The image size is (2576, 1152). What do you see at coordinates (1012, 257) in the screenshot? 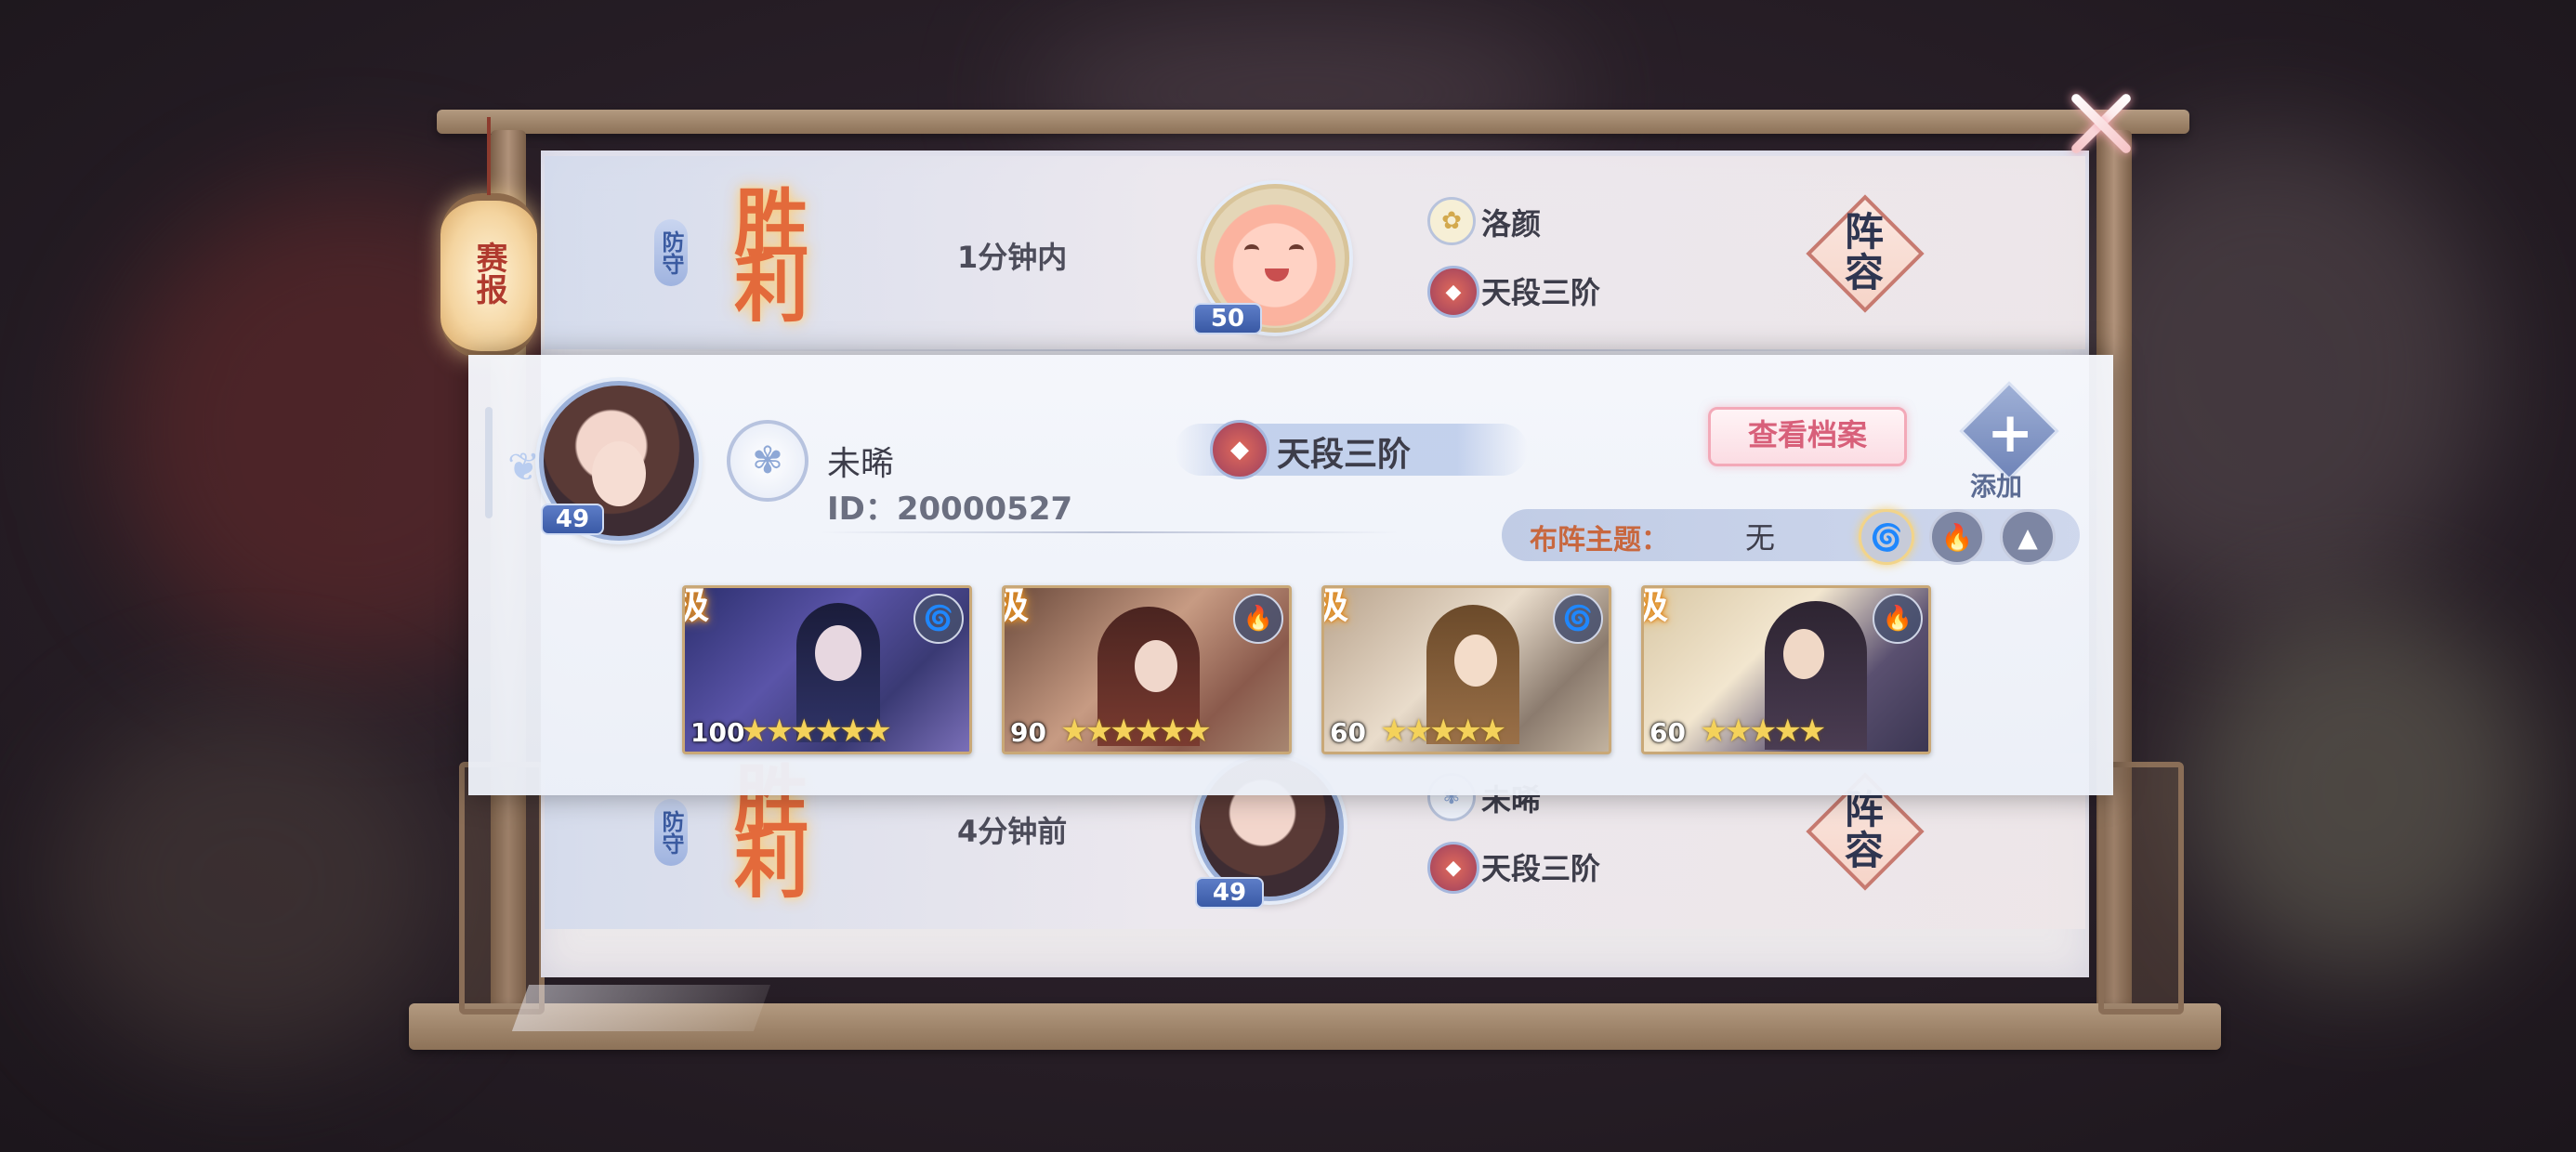
I see `match-time: 1分钟内` at bounding box center [1012, 257].